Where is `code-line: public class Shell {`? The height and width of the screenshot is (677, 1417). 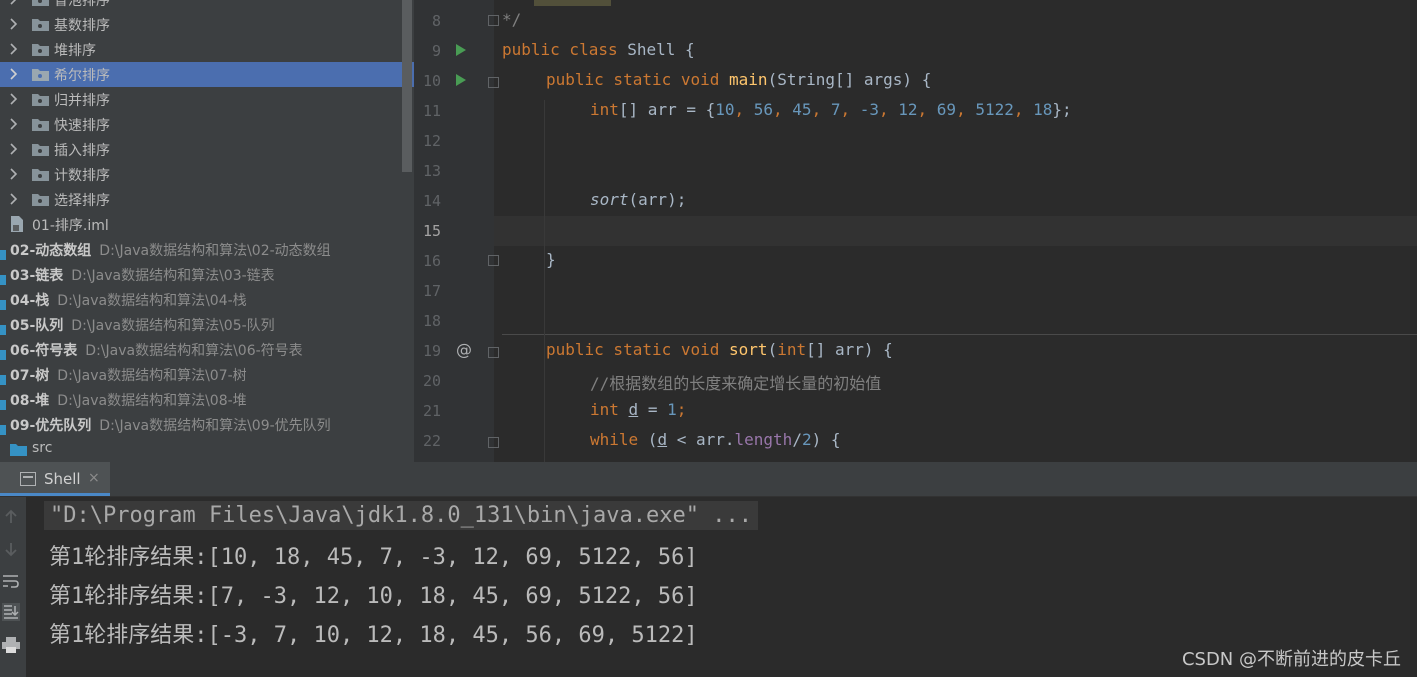 code-line: public class Shell { is located at coordinates (598, 49).